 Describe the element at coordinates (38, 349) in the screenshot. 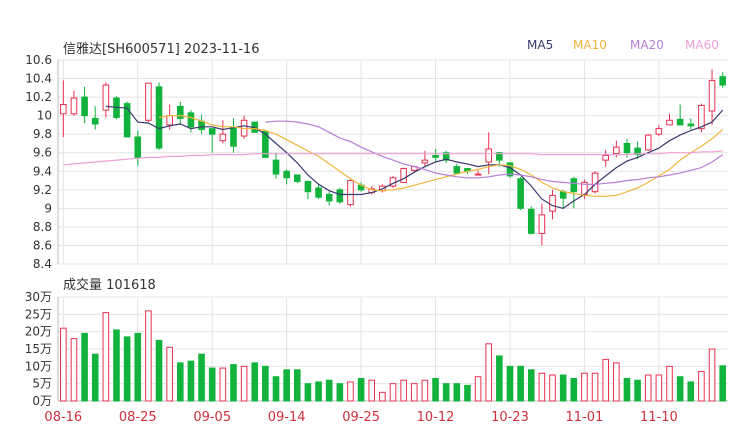

I see `volume-tick-label: 15万` at that location.